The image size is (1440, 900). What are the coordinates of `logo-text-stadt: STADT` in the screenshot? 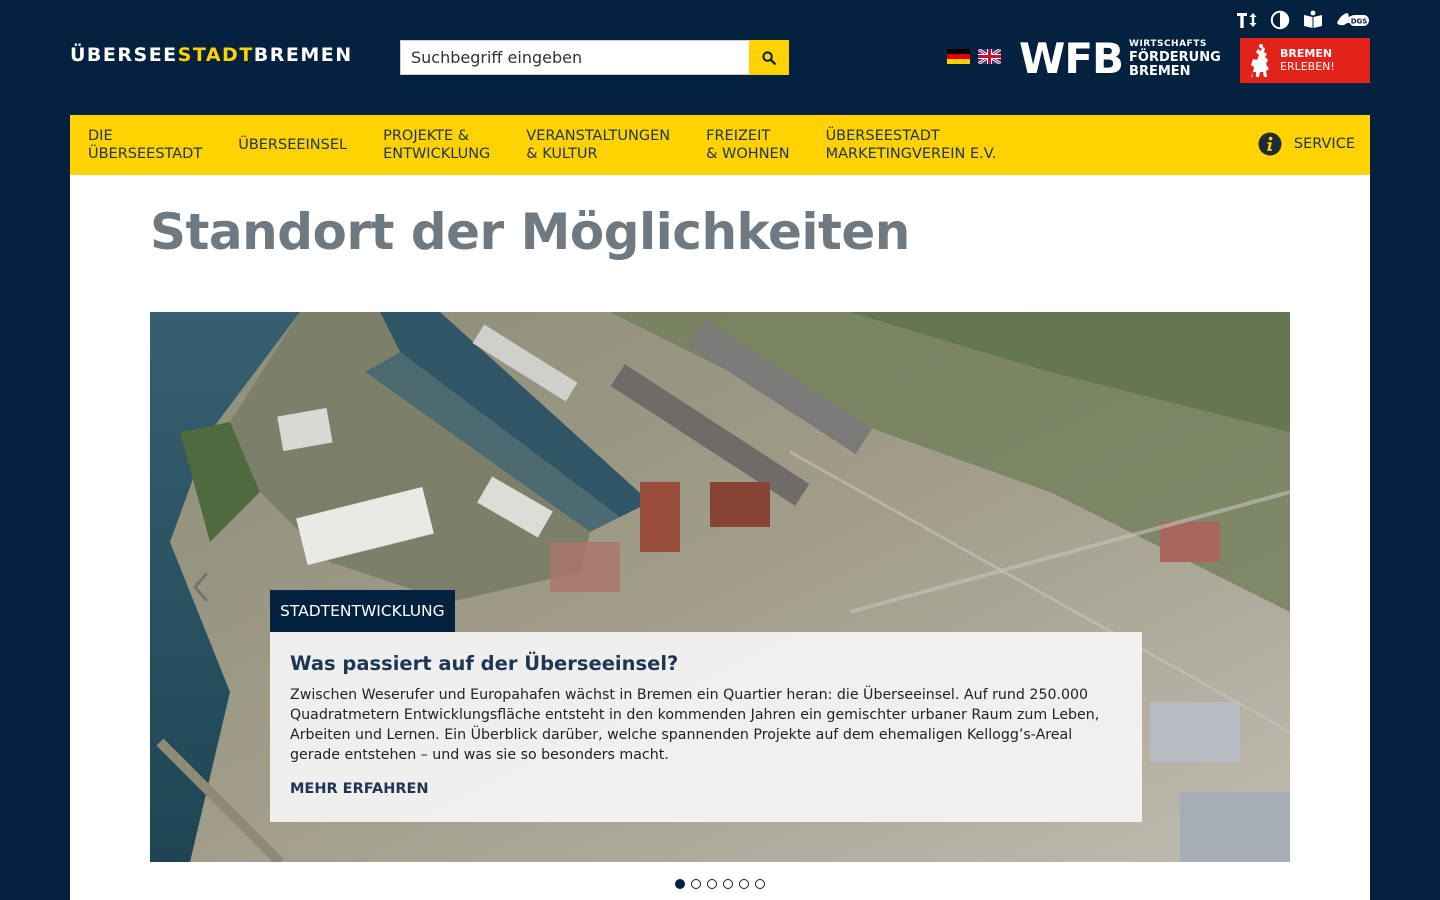 It's located at (215, 55).